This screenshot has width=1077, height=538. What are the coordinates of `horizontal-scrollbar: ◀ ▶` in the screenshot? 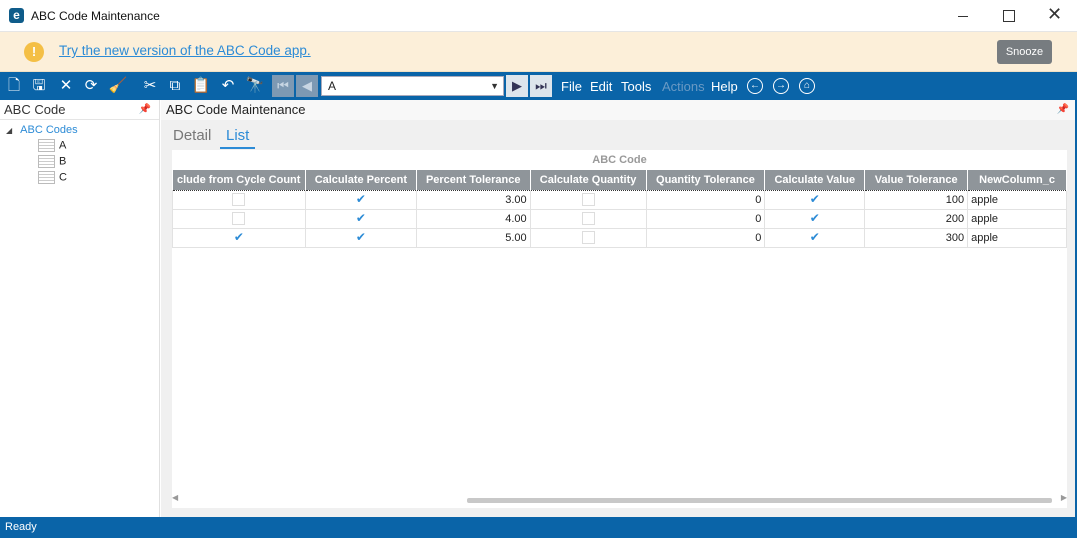 It's located at (619, 499).